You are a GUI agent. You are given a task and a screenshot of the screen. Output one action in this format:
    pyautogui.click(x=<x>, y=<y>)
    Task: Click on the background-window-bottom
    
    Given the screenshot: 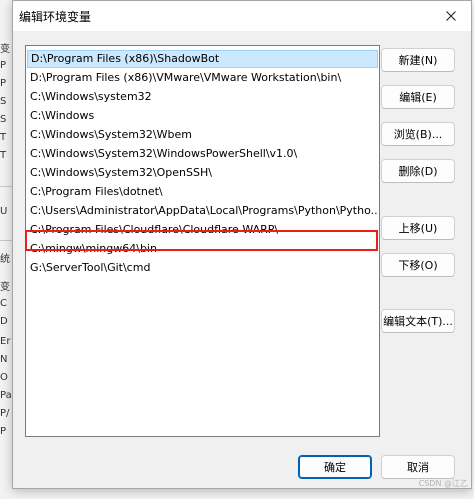 What is the action you would take?
    pyautogui.click(x=237, y=494)
    